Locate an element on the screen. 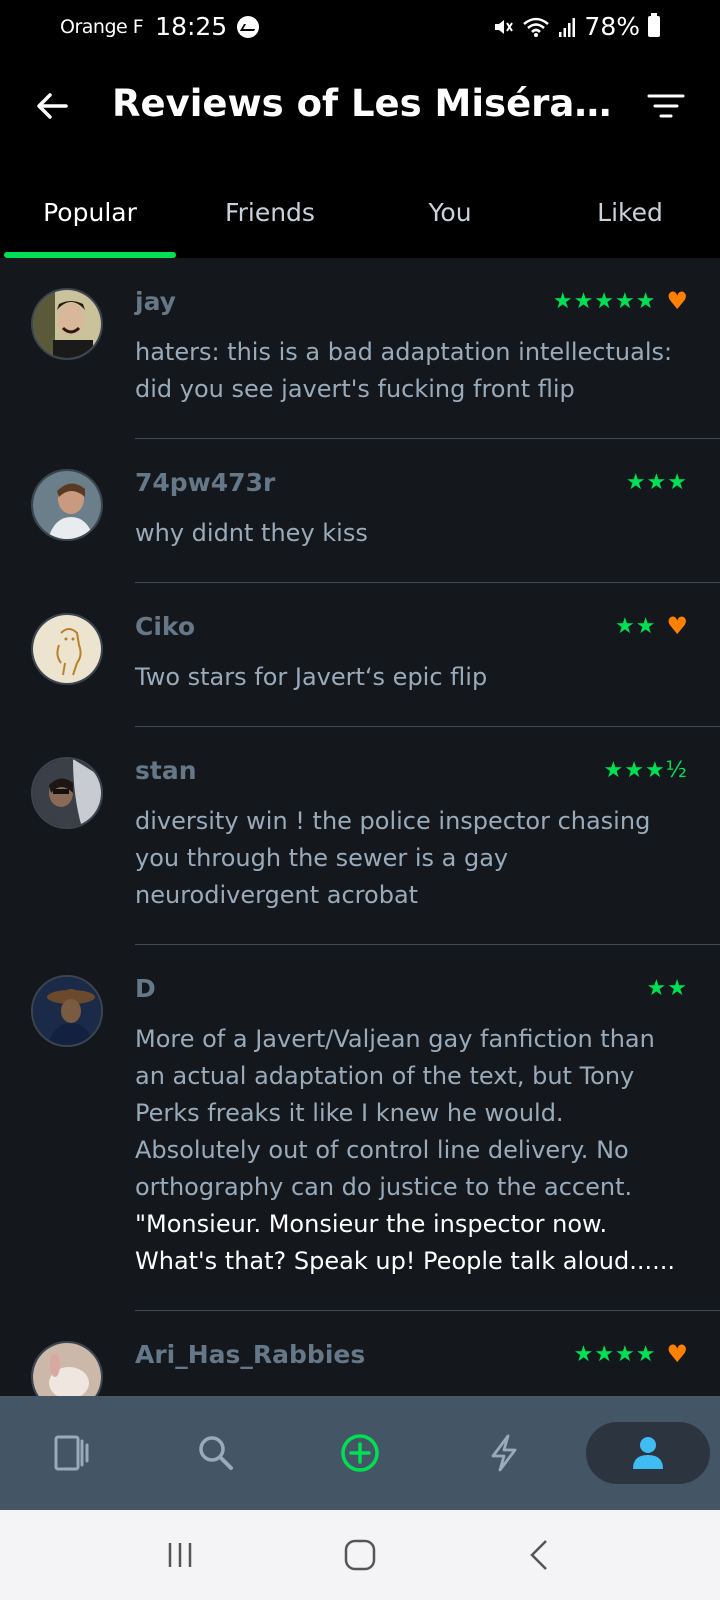  nav-films is located at coordinates (72, 1453).